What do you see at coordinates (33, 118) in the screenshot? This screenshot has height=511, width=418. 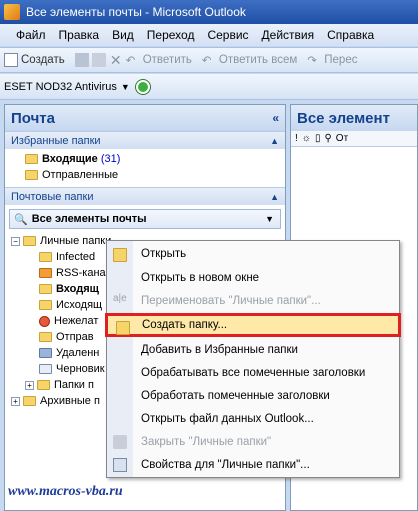 I see `nav-title: Почта` at bounding box center [33, 118].